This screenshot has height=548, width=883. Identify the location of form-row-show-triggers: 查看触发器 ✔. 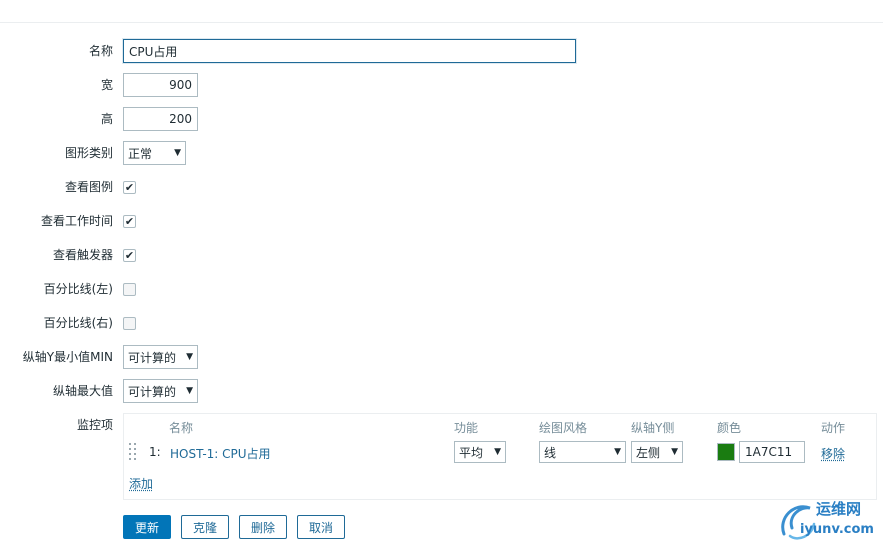
(441, 255).